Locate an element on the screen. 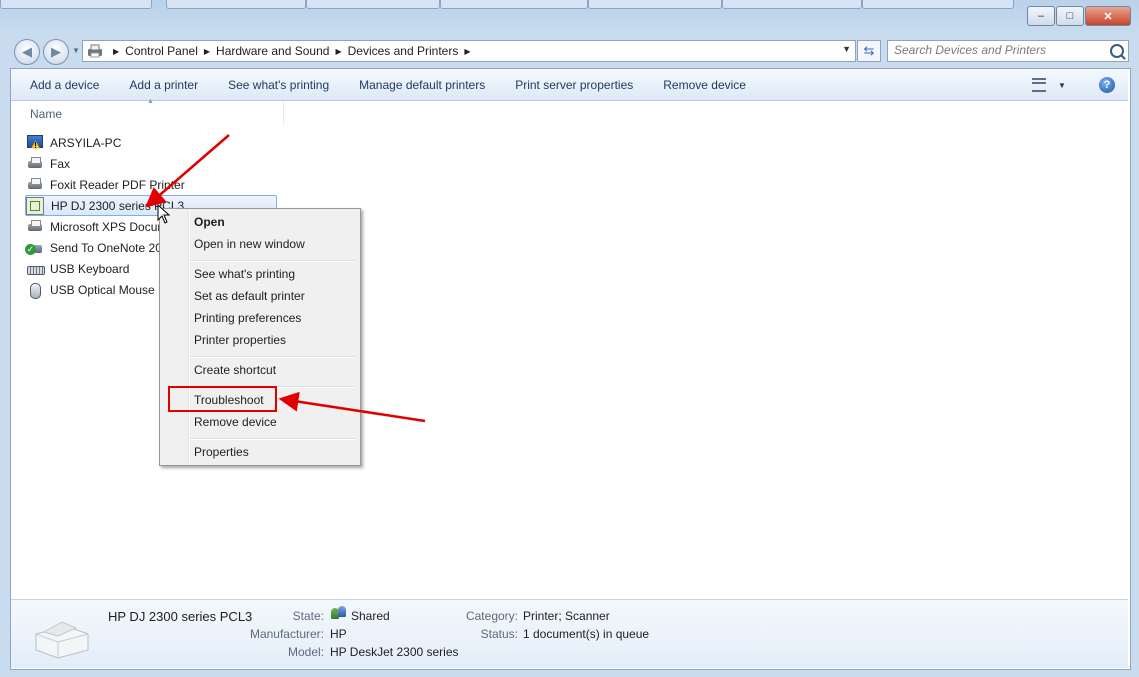  remove-device-button: Remove device is located at coordinates (704, 85).